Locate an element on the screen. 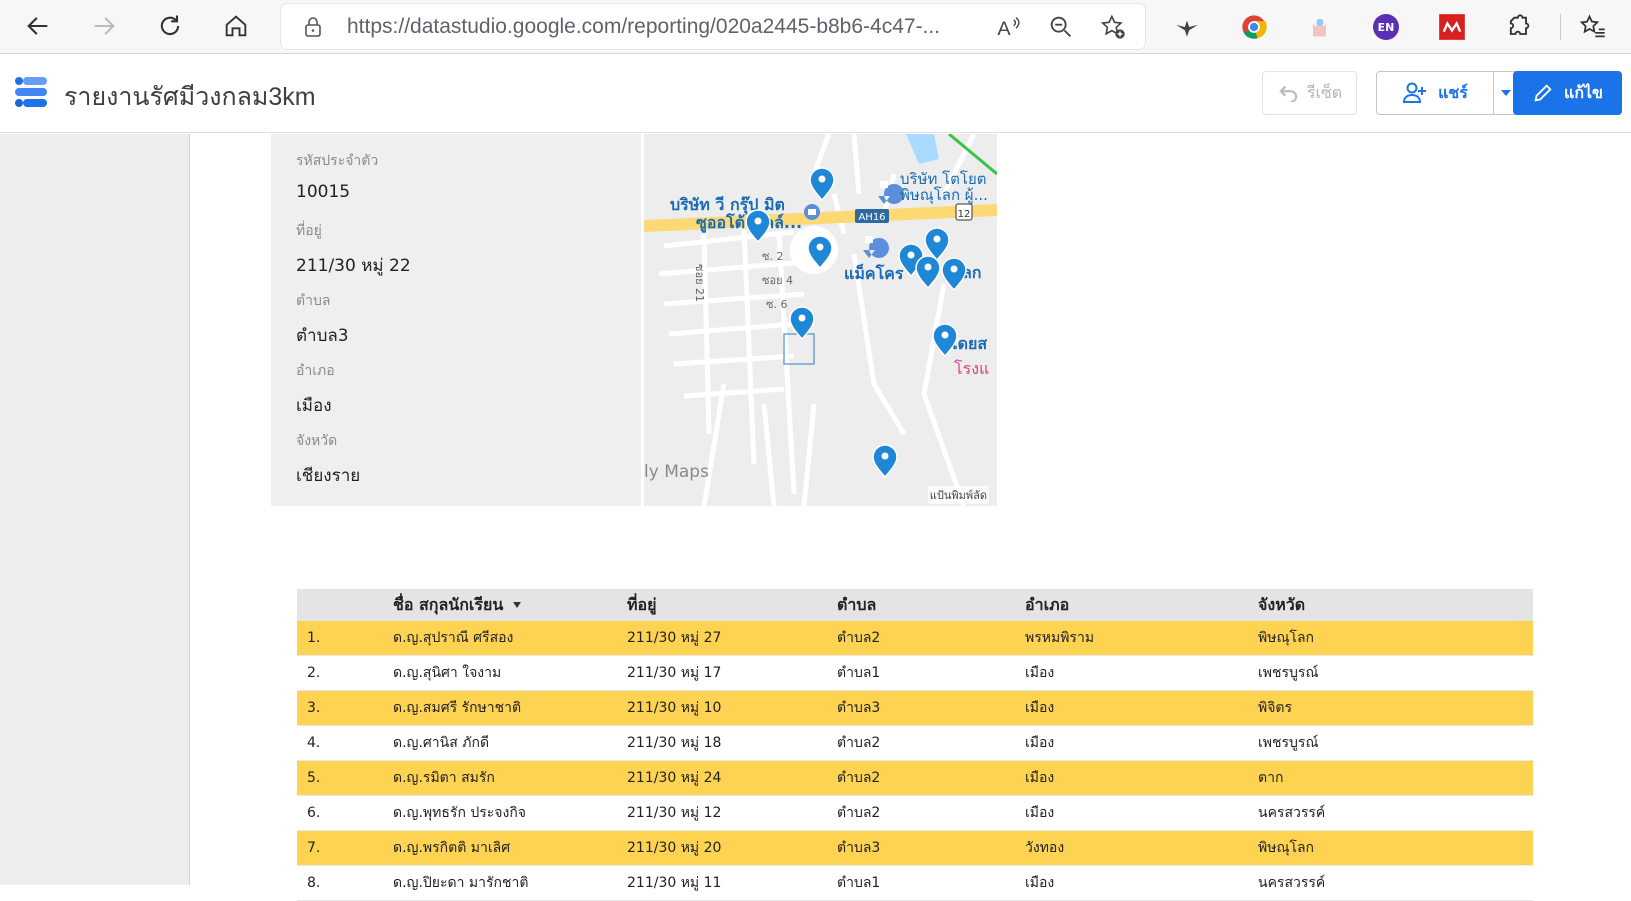 This screenshot has height=901, width=1631. crane-extension-icon is located at coordinates (1187, 27).